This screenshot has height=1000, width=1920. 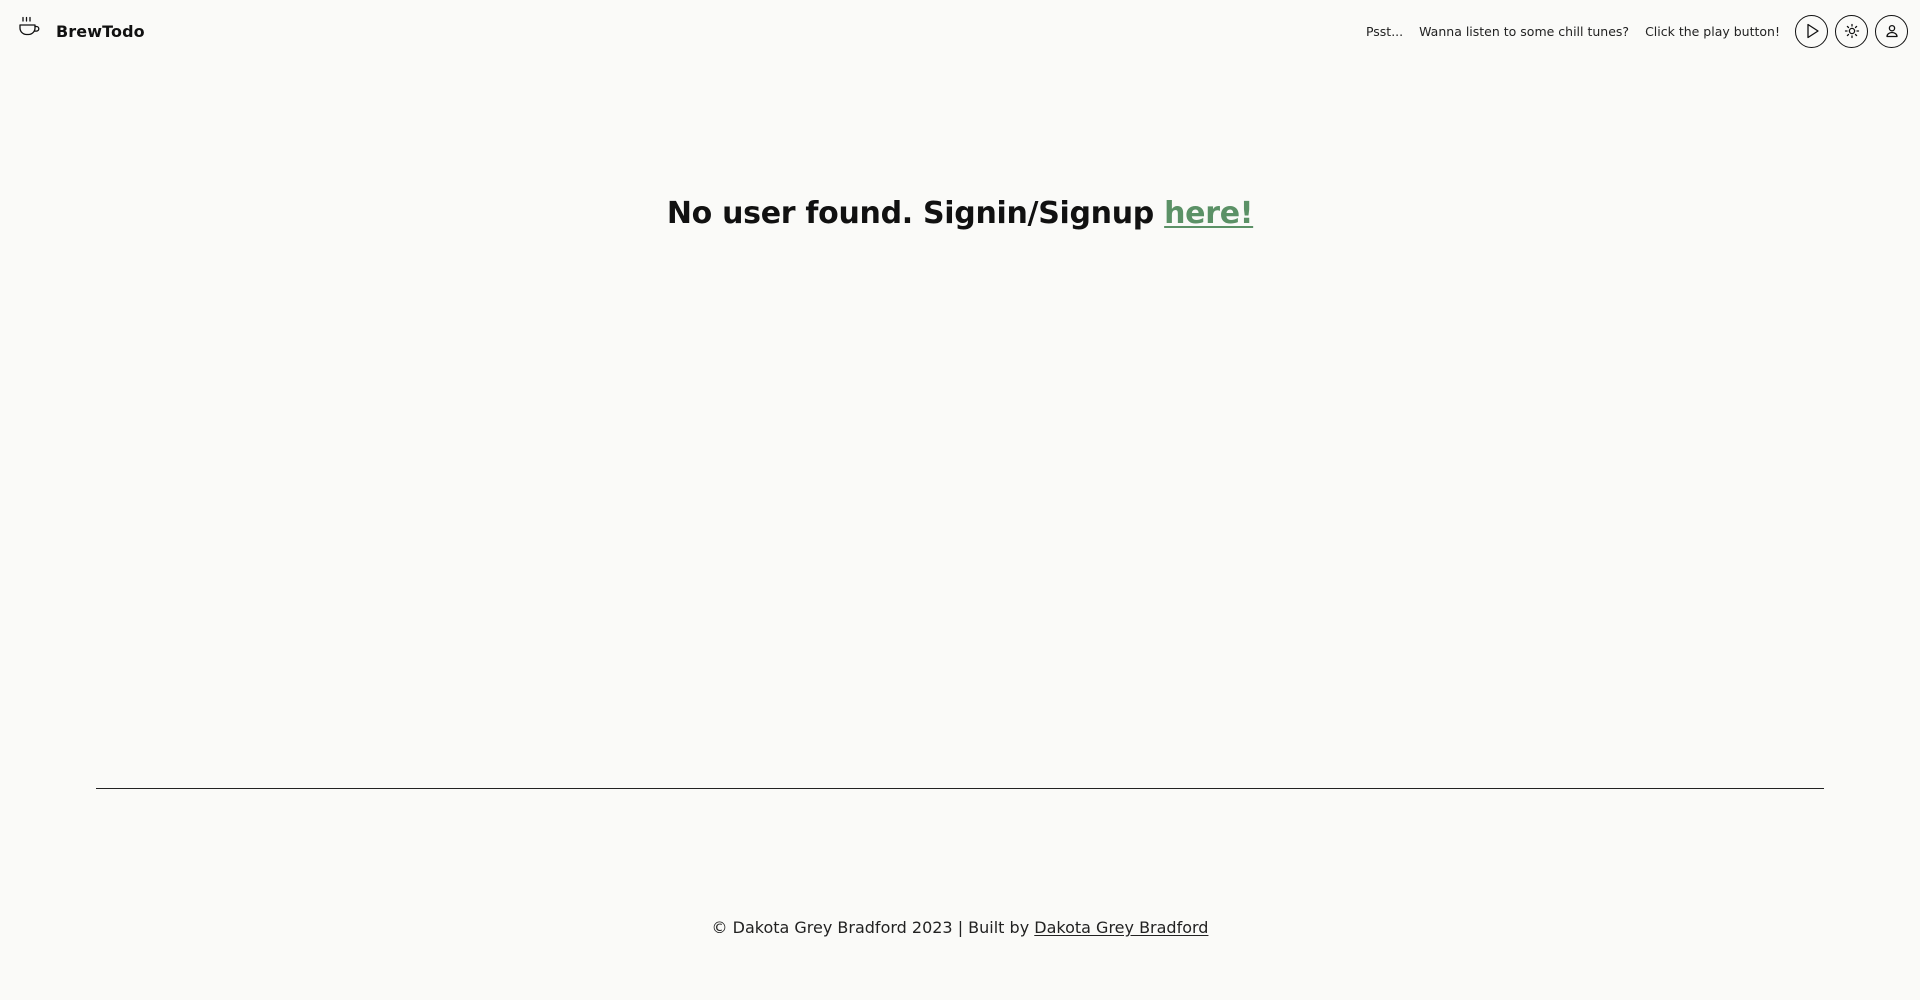 I want to click on no-user-message: No user found. Signin/Signup here!, so click(x=960, y=213).